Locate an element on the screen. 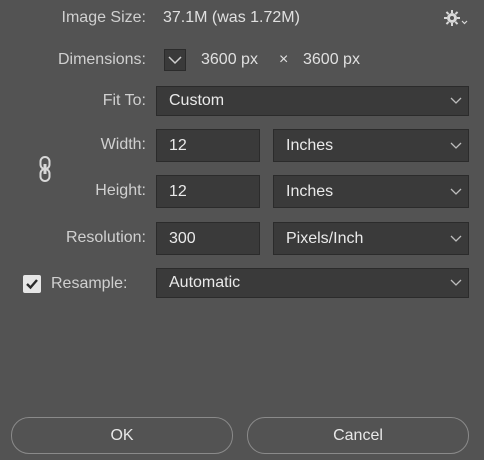 This screenshot has width=484, height=460. dimensions-toggle-button is located at coordinates (175, 60).